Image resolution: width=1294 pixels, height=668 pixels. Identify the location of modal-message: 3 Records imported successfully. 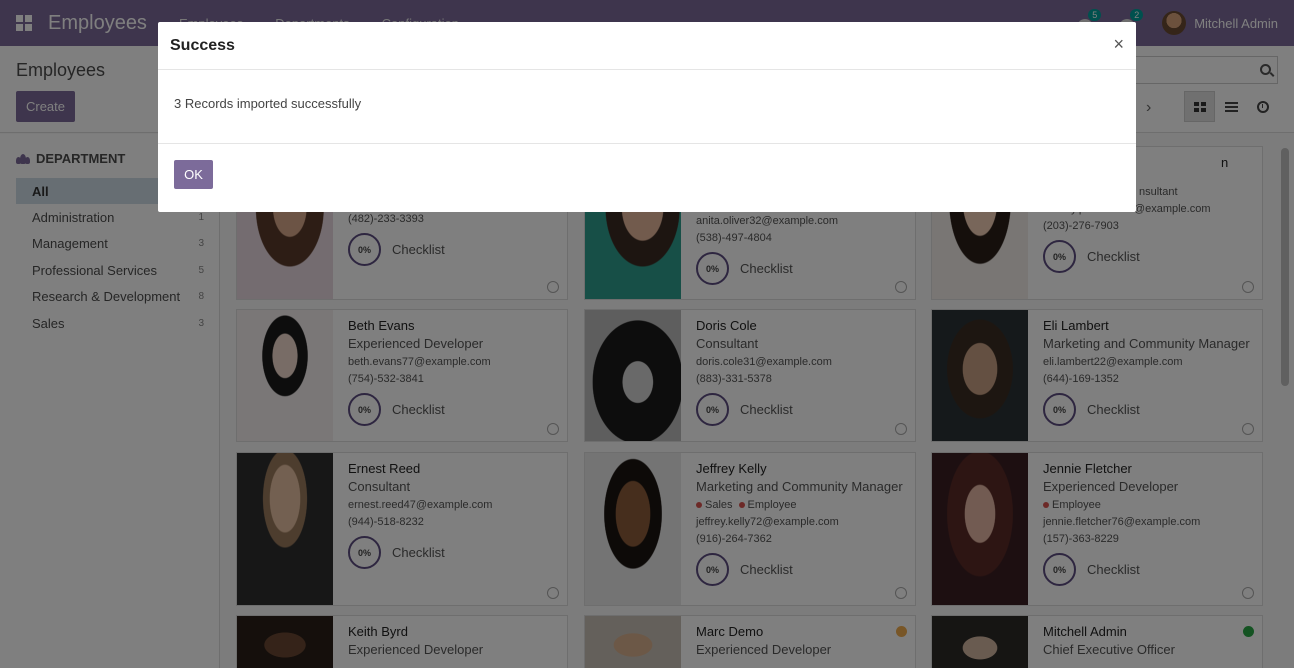
(268, 103).